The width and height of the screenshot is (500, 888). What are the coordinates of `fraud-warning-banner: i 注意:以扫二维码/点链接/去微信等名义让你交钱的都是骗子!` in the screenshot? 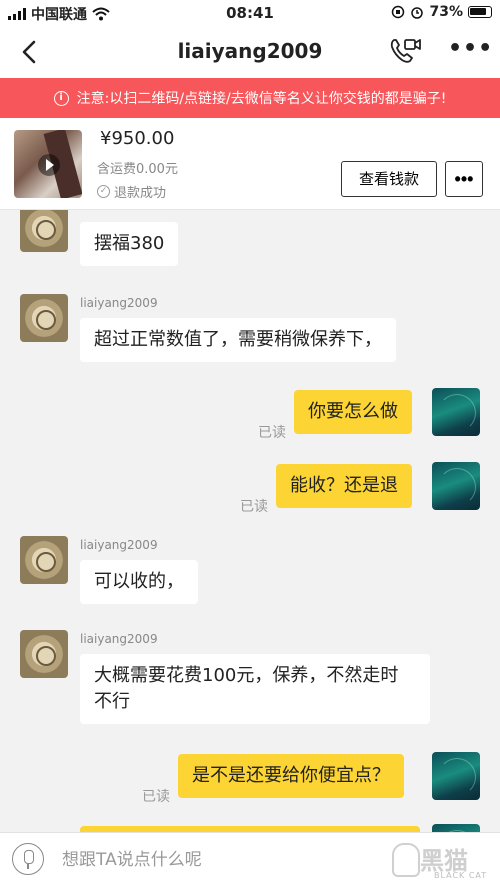 It's located at (250, 98).